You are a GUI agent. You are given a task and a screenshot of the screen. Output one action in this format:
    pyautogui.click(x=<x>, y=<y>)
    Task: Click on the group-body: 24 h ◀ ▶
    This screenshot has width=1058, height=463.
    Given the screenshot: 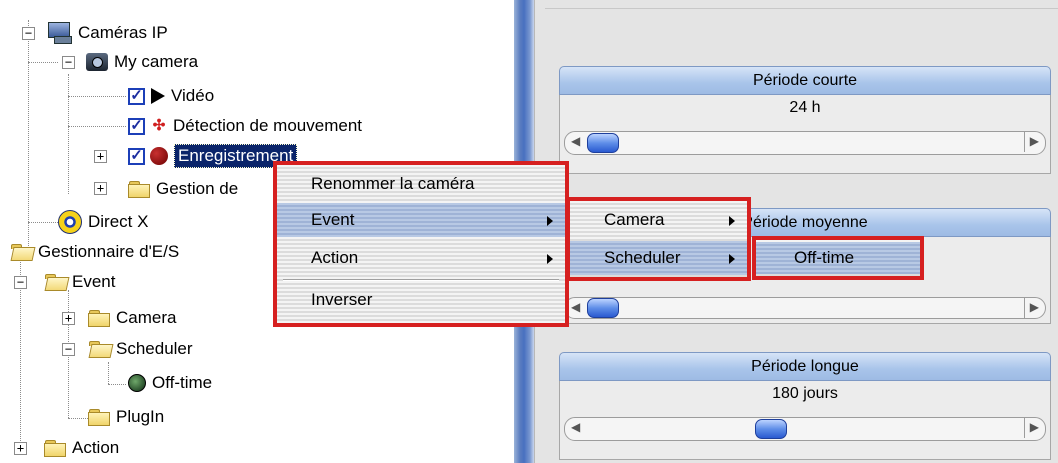 What is the action you would take?
    pyautogui.click(x=805, y=134)
    